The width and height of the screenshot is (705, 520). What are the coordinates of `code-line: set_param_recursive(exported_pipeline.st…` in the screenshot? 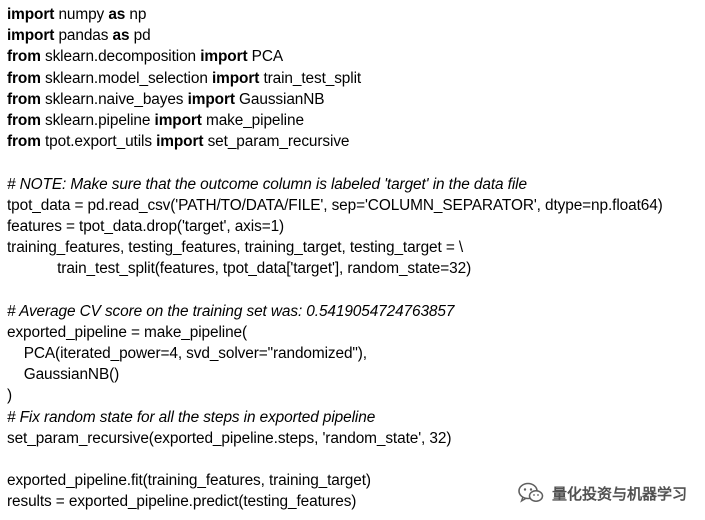 It's located at (229, 438).